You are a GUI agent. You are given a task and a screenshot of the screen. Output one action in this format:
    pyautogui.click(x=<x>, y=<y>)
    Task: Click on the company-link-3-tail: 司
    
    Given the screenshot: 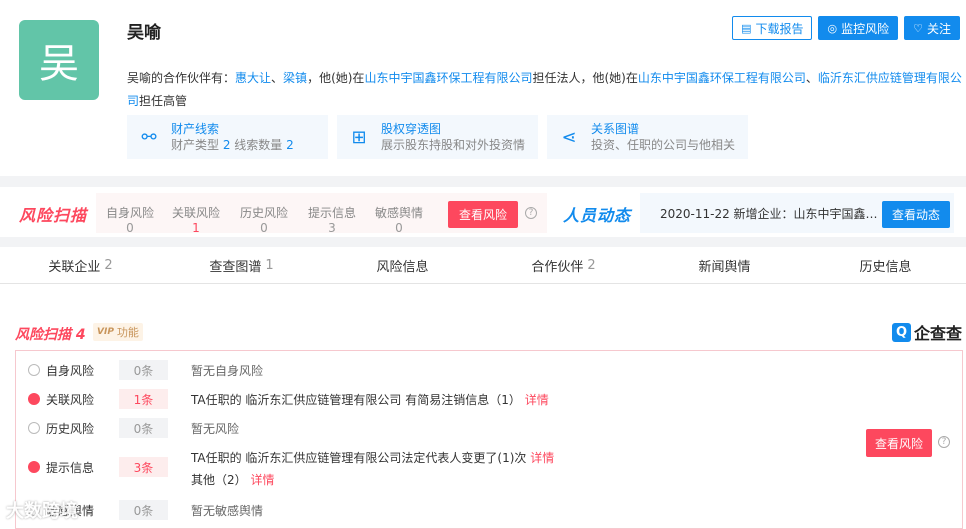 What is the action you would take?
    pyautogui.click(x=133, y=101)
    